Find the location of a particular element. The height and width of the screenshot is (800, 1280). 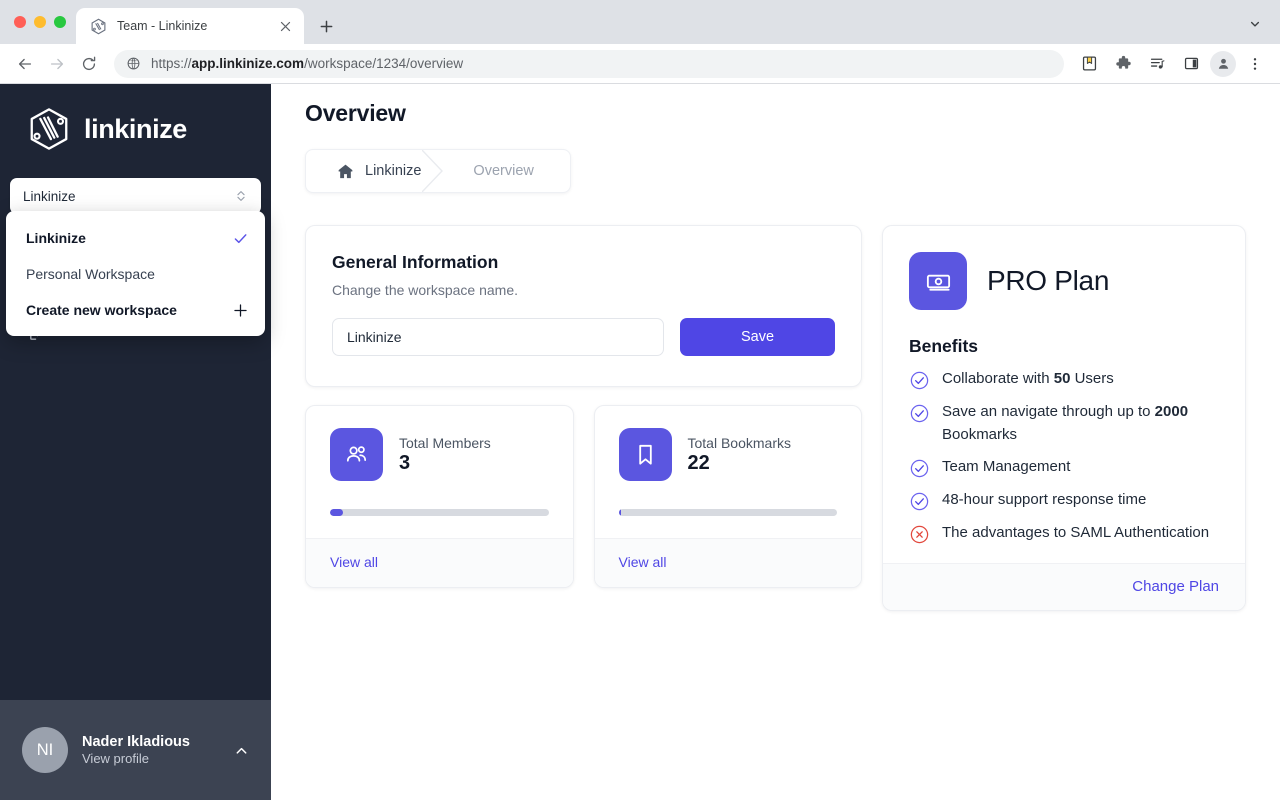

benefit-text-pre: Save an navigate through up to is located at coordinates (1048, 411).